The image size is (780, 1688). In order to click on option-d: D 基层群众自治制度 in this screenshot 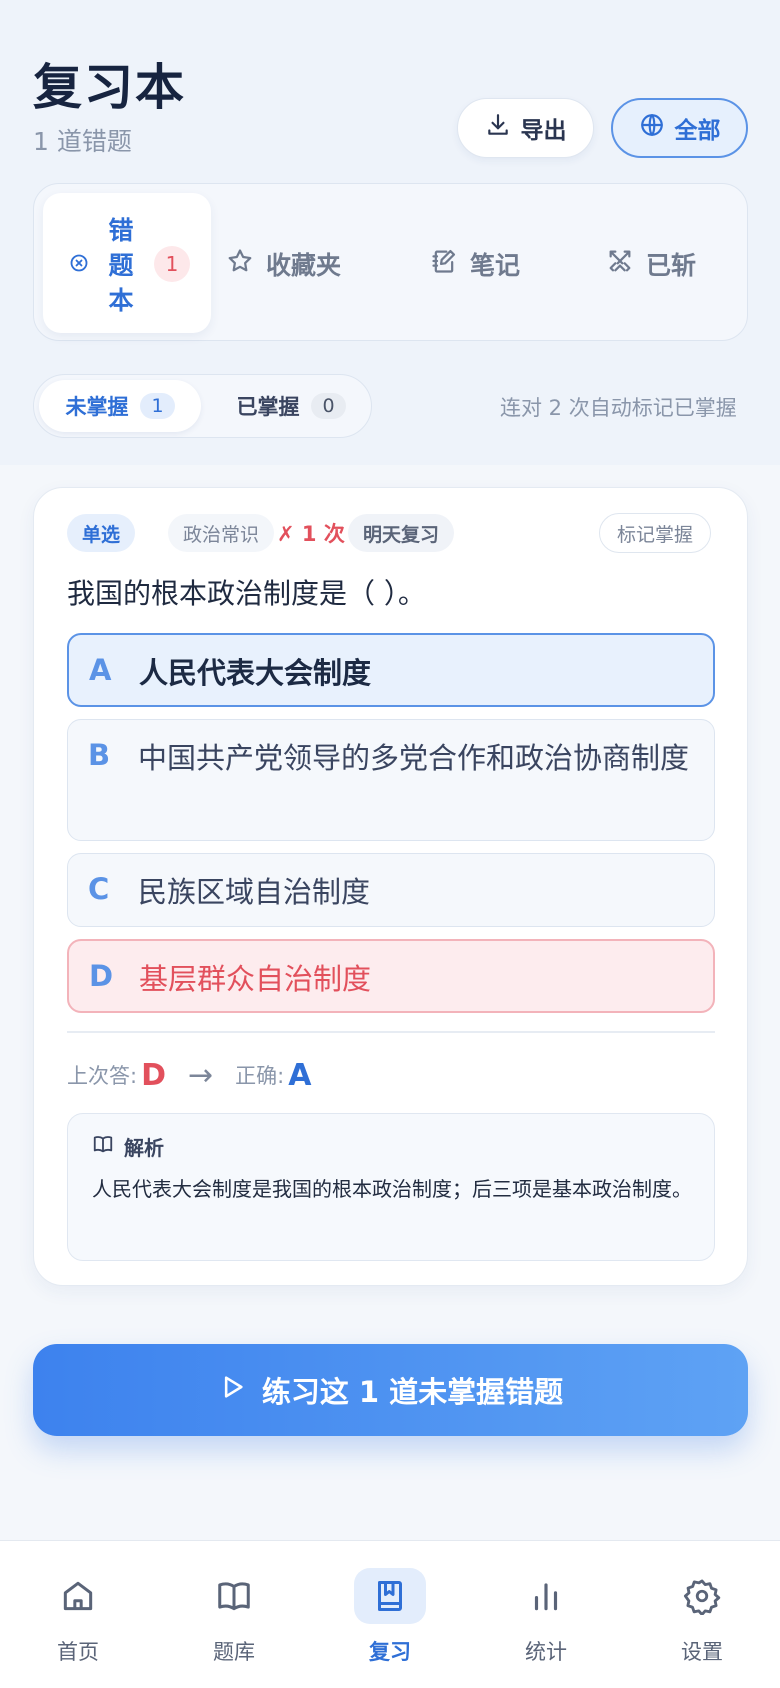, I will do `click(391, 976)`.